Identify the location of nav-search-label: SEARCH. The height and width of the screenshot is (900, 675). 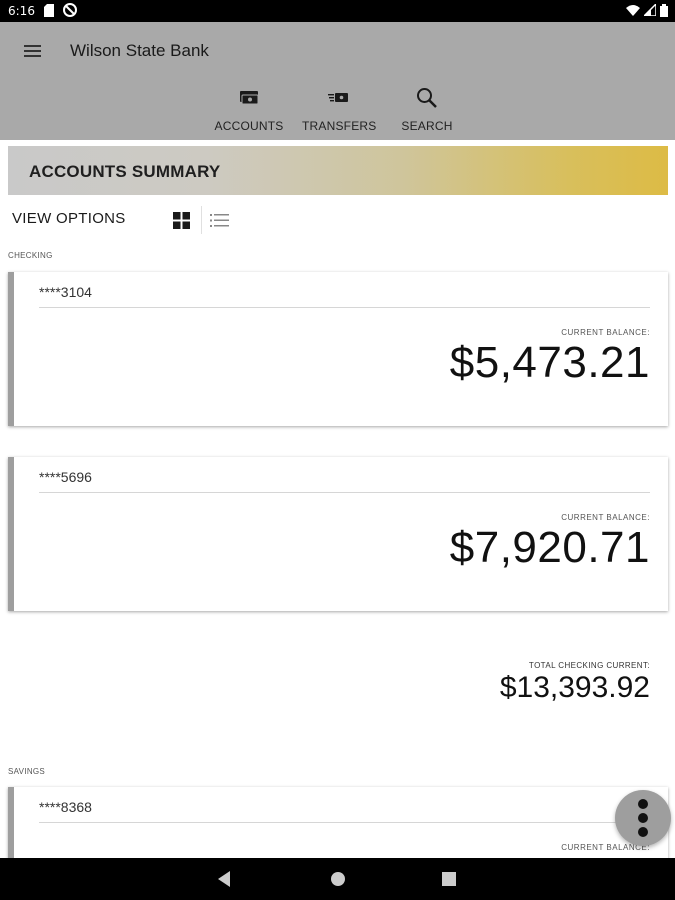
(427, 126).